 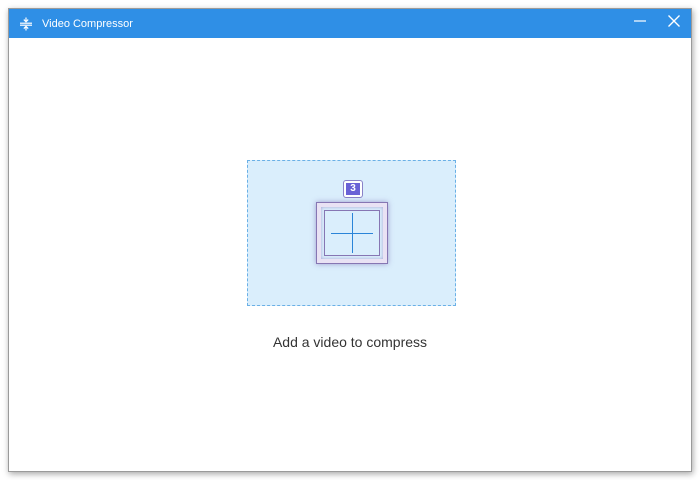 I want to click on add-frame-inner, so click(x=352, y=233).